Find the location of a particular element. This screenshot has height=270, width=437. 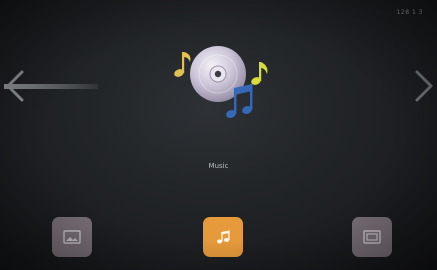

cd-music-icon is located at coordinates (221, 82).